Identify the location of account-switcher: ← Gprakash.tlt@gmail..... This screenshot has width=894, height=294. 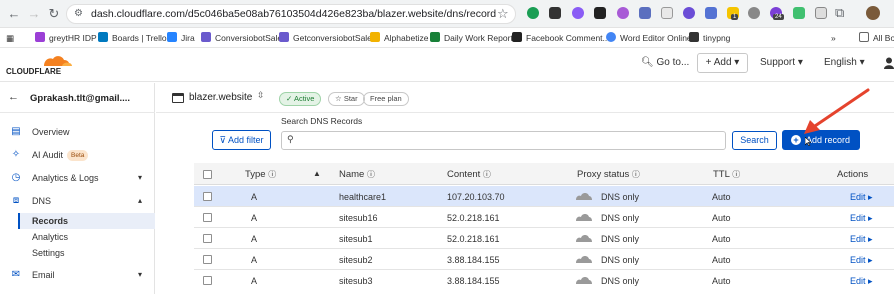
(77, 98).